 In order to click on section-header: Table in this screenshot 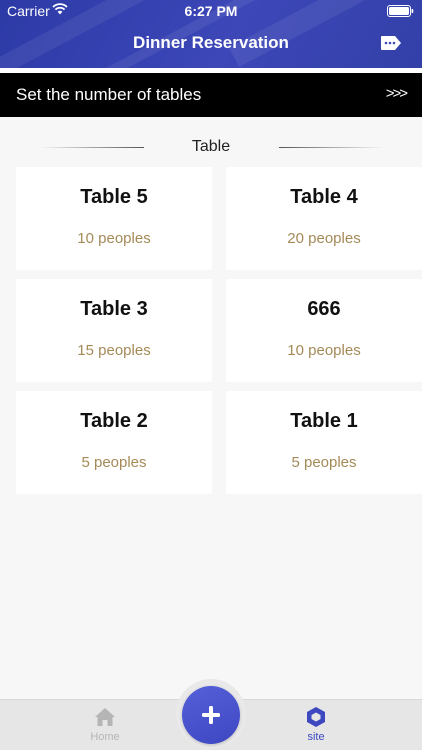, I will do `click(211, 147)`.